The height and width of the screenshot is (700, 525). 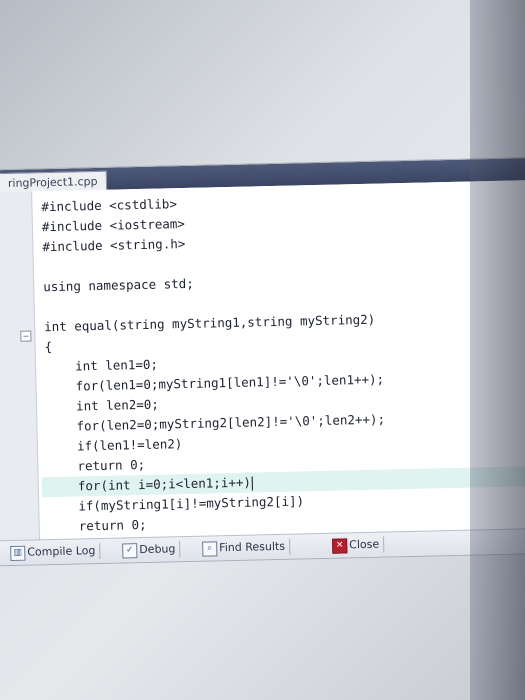 I want to click on code-text: #include <cstdlib>, so click(x=109, y=205).